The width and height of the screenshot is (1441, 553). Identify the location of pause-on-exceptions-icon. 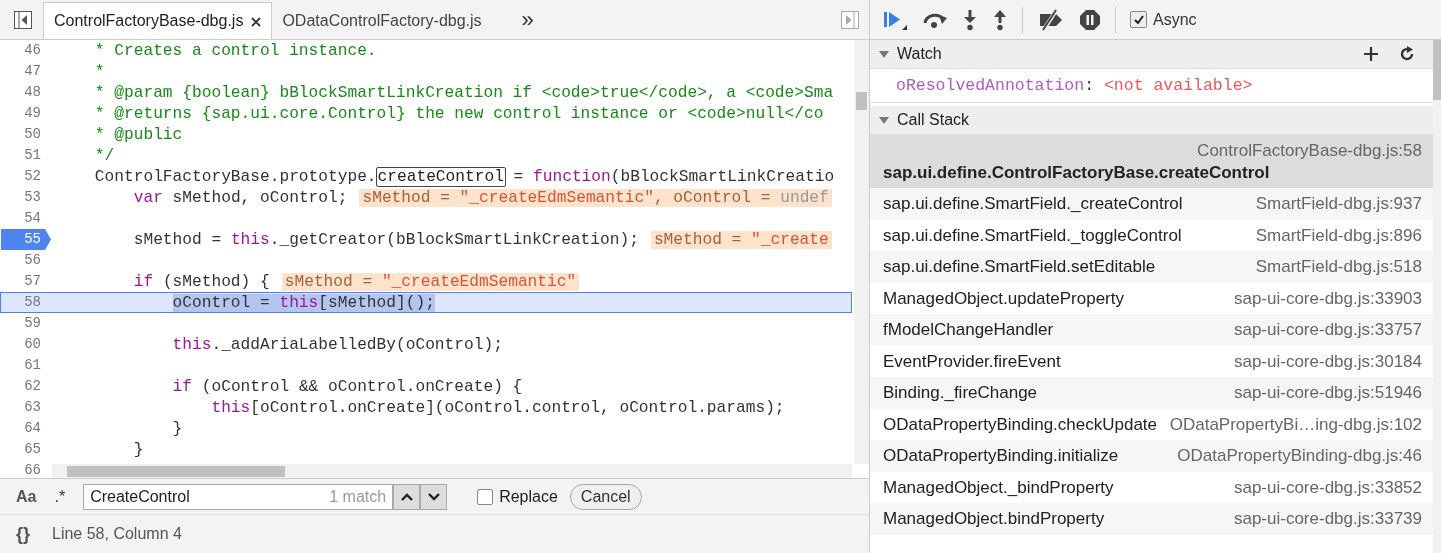
(1090, 19).